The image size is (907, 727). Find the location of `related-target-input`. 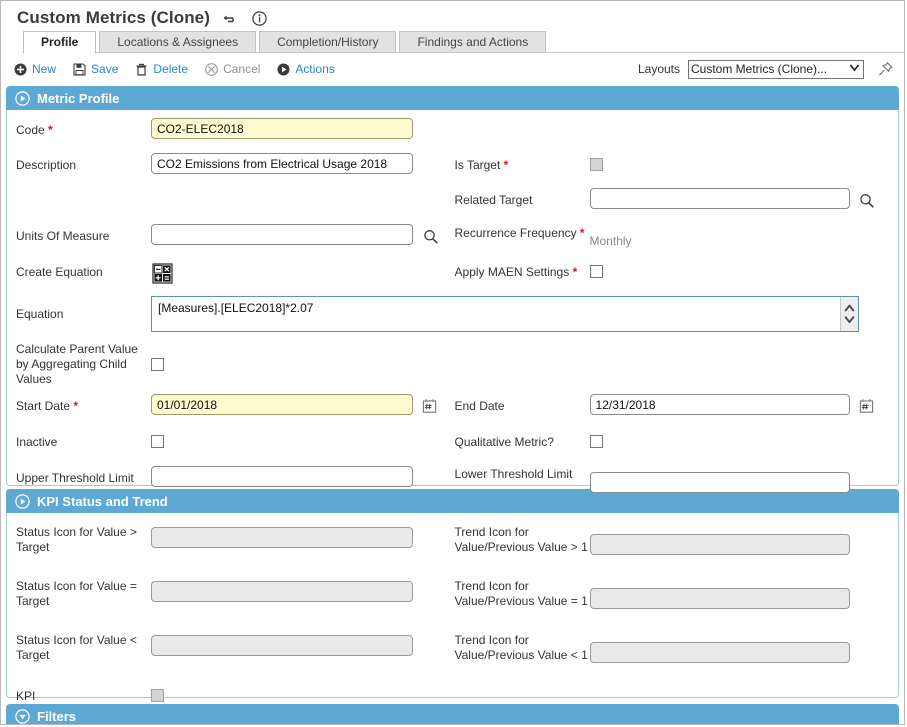

related-target-input is located at coordinates (719, 198).